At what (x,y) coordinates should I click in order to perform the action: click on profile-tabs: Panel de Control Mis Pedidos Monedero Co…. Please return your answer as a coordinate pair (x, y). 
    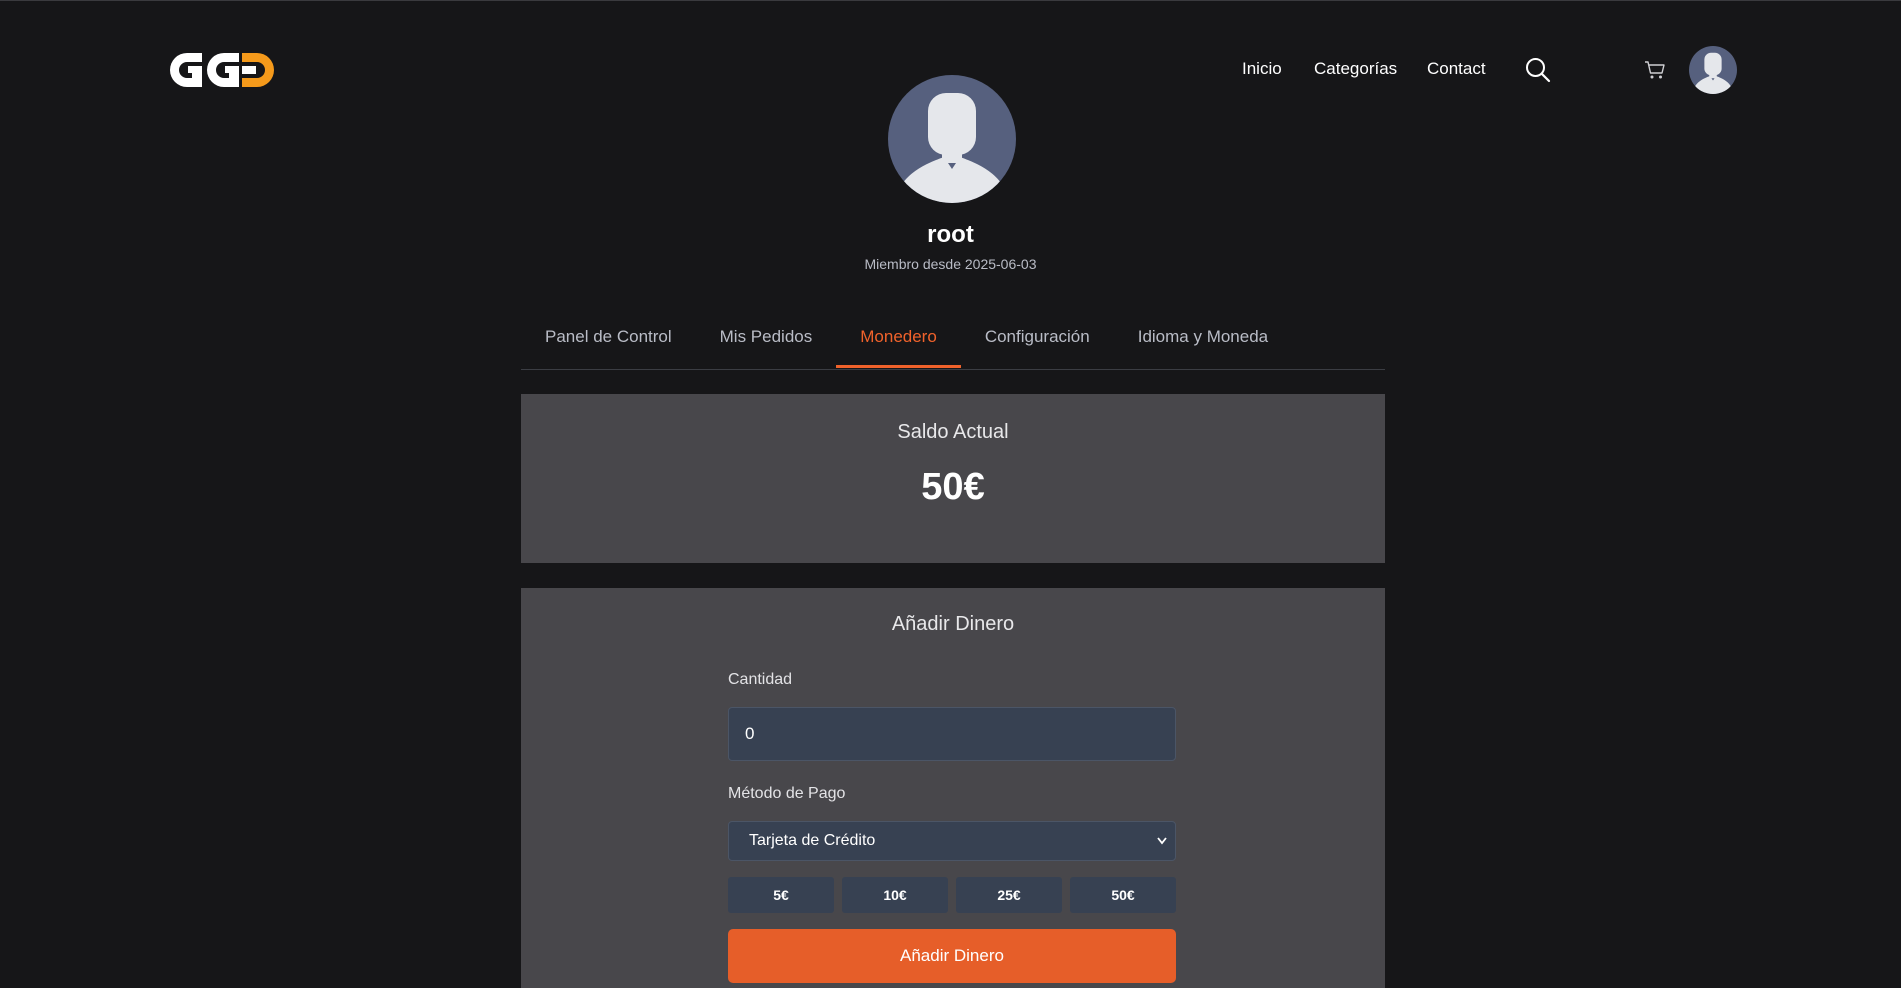
    Looking at the image, I should click on (953, 340).